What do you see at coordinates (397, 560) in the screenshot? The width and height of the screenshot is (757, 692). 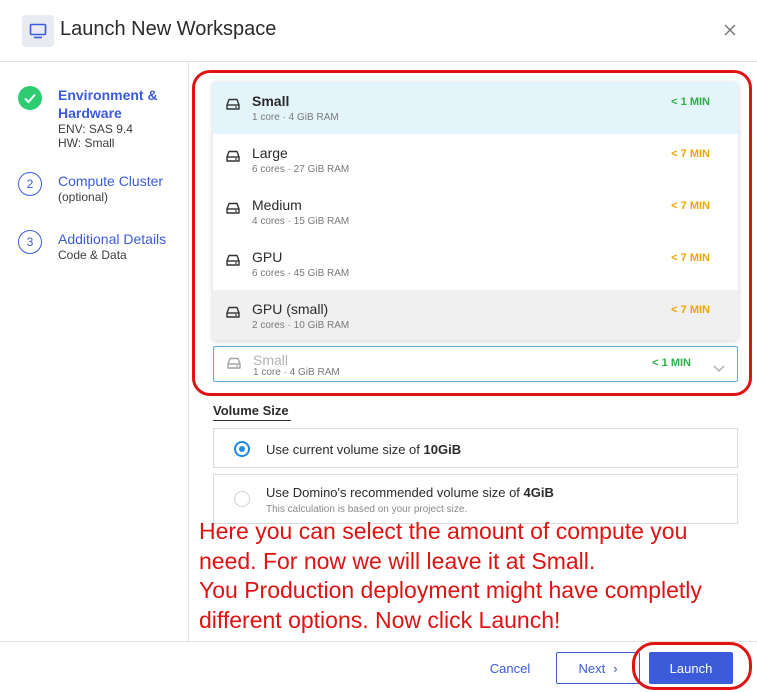 I see `annotation-line: need. For now we will leave it at Small.` at bounding box center [397, 560].